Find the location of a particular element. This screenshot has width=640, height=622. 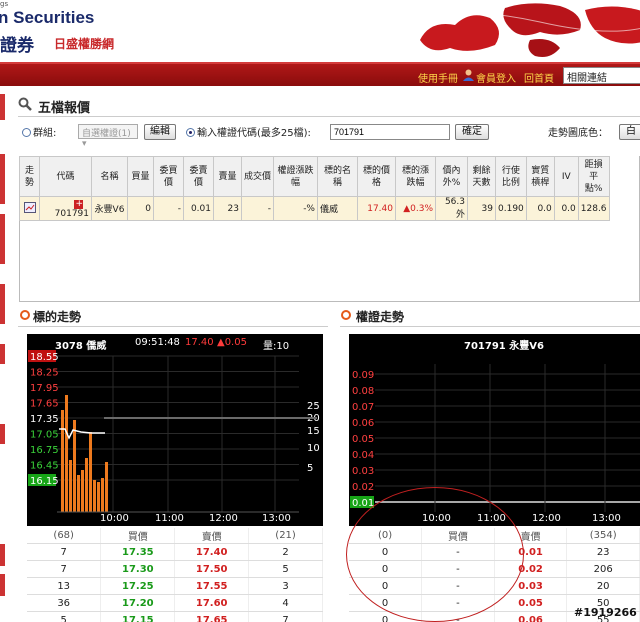

col-header: 行使比例 is located at coordinates (511, 176).